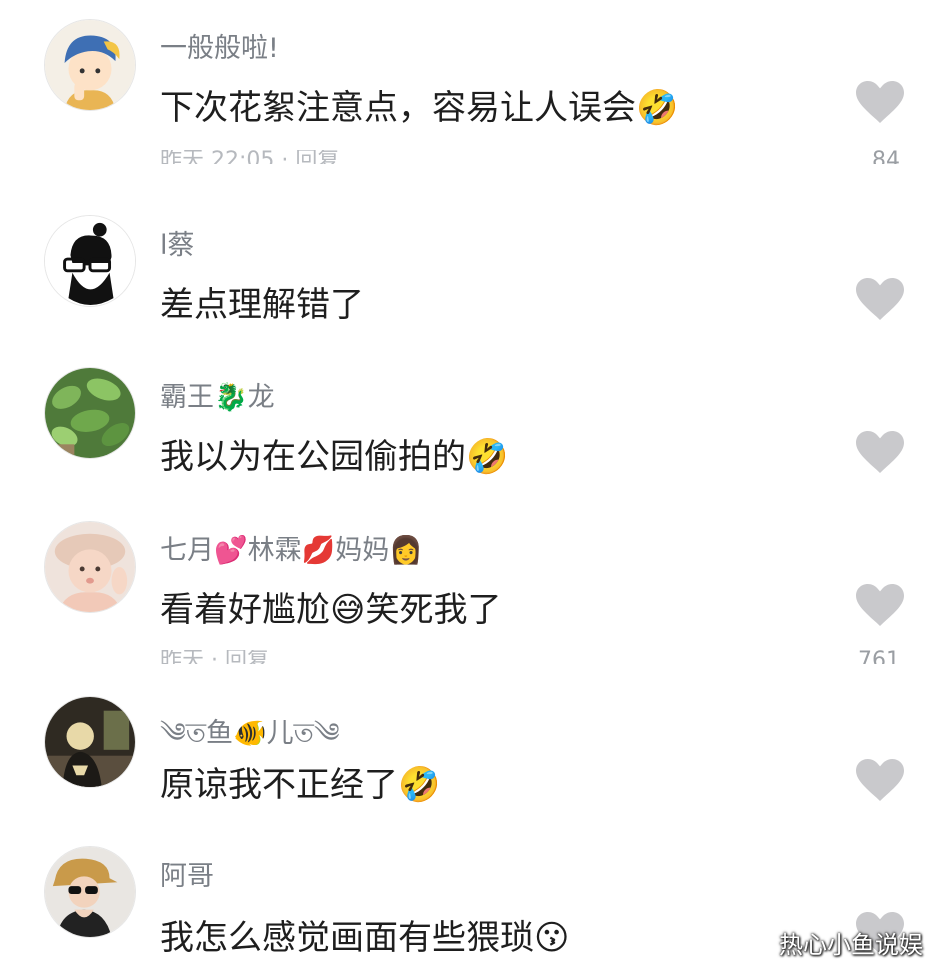  I want to click on comment-text: 下次花絮注意点，容易让人误会🤣, so click(419, 108).